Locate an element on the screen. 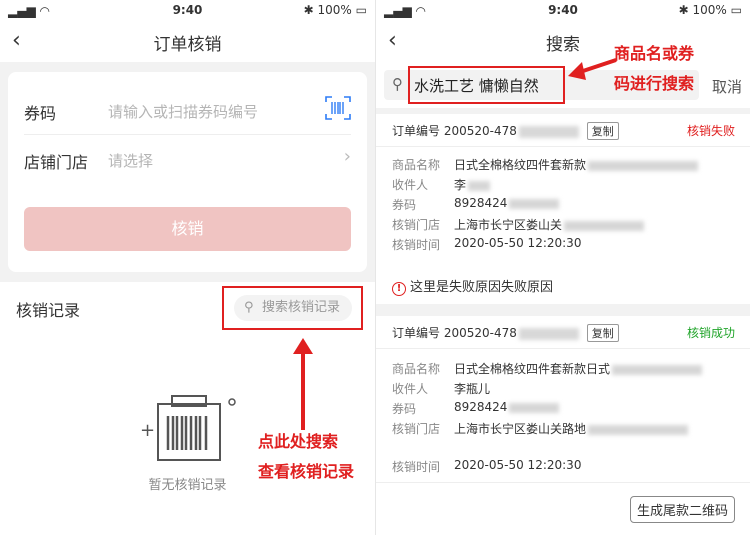 Image resolution: width=750 pixels, height=535 pixels. nav-bar: ‹ 订单核销 is located at coordinates (187, 42).